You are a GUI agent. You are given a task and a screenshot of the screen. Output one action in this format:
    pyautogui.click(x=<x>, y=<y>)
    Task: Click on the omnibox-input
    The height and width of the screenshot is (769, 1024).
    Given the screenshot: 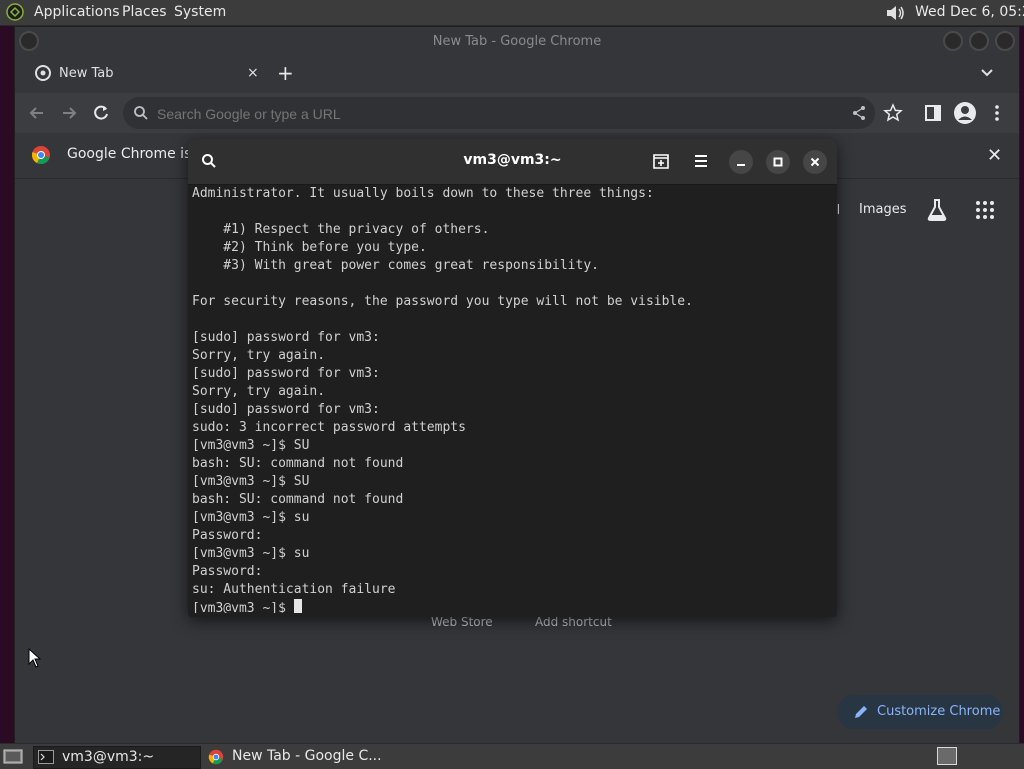 What is the action you would take?
    pyautogui.click(x=407, y=114)
    